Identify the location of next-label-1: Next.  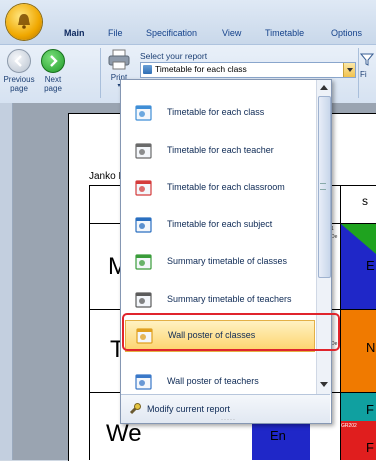
(53, 79).